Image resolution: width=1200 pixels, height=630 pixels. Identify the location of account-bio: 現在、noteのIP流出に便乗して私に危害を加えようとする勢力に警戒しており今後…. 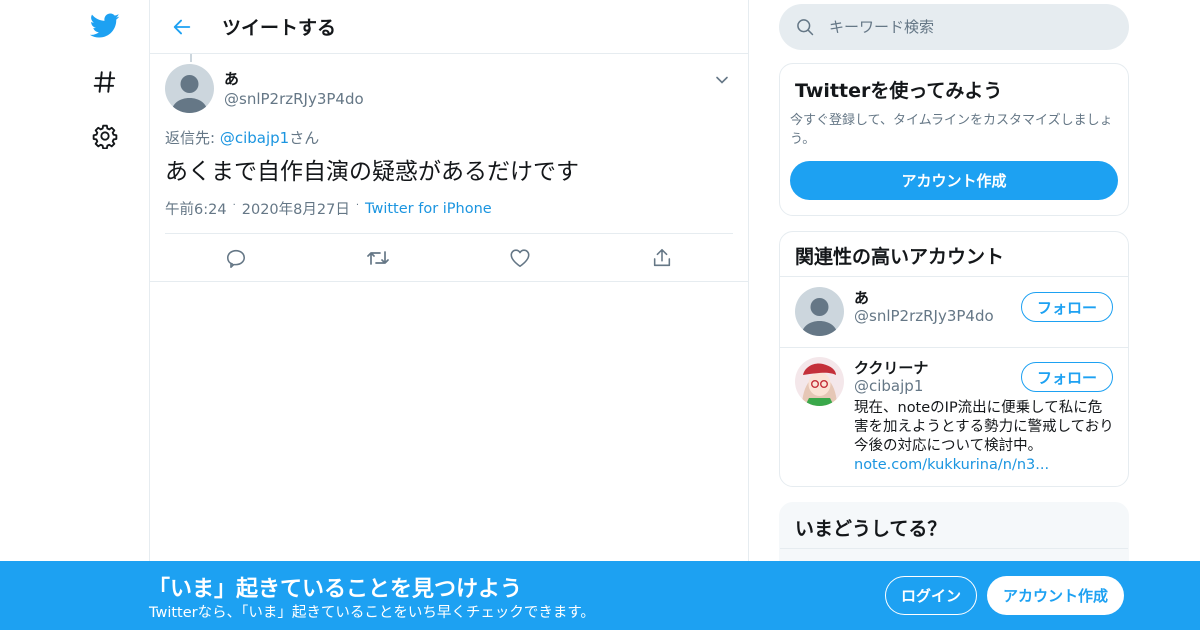
(984, 427).